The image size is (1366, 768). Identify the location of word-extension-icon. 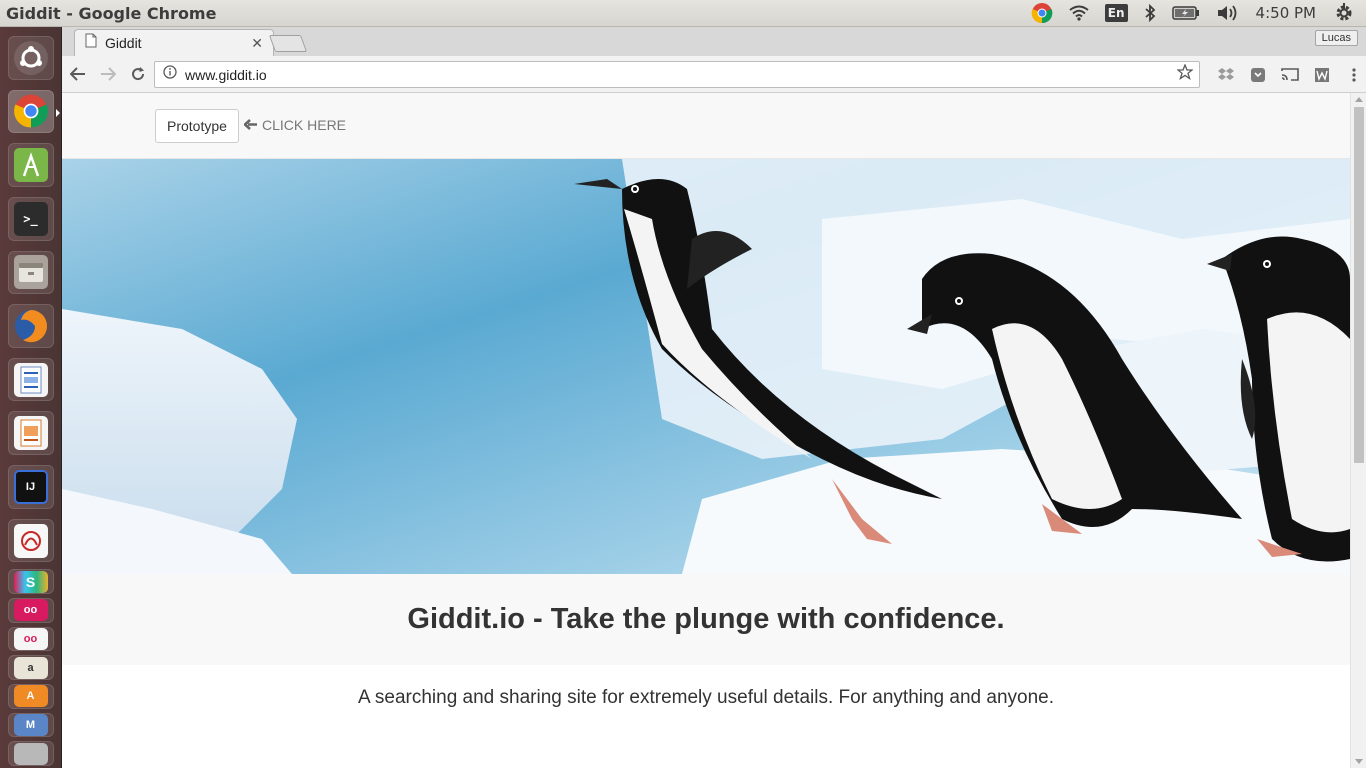
(1322, 74).